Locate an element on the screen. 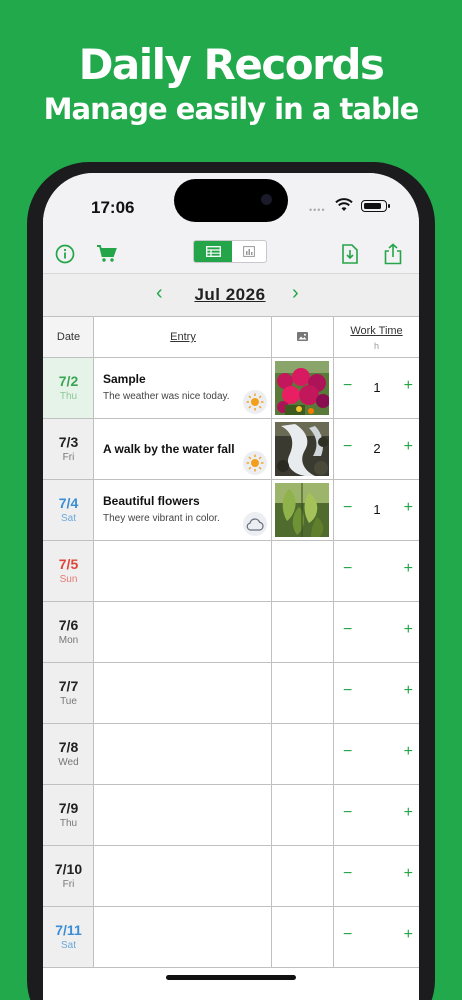 The height and width of the screenshot is (1000, 462). share-icon is located at coordinates (393, 254).